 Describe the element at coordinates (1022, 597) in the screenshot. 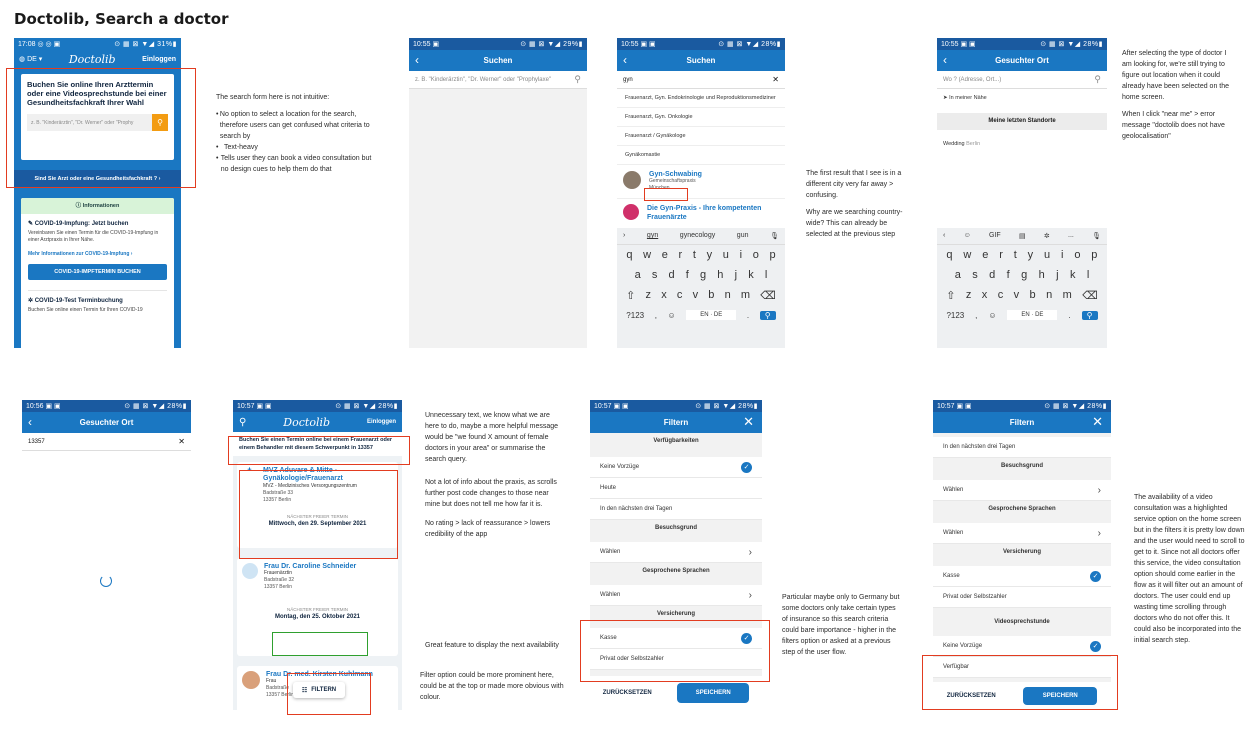

I see `filter-option: Privat oder Selbstzahler` at that location.